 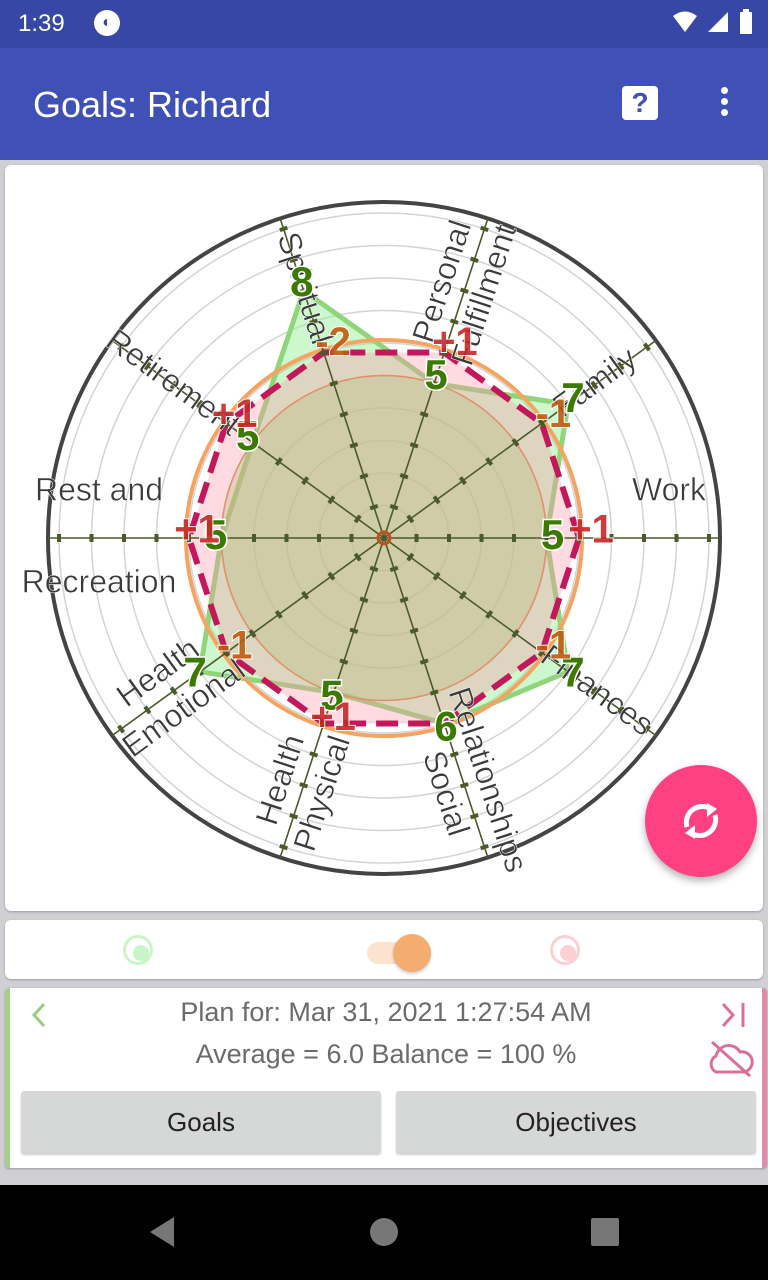 What do you see at coordinates (152, 104) in the screenshot?
I see `page-title: Goals: Richard` at bounding box center [152, 104].